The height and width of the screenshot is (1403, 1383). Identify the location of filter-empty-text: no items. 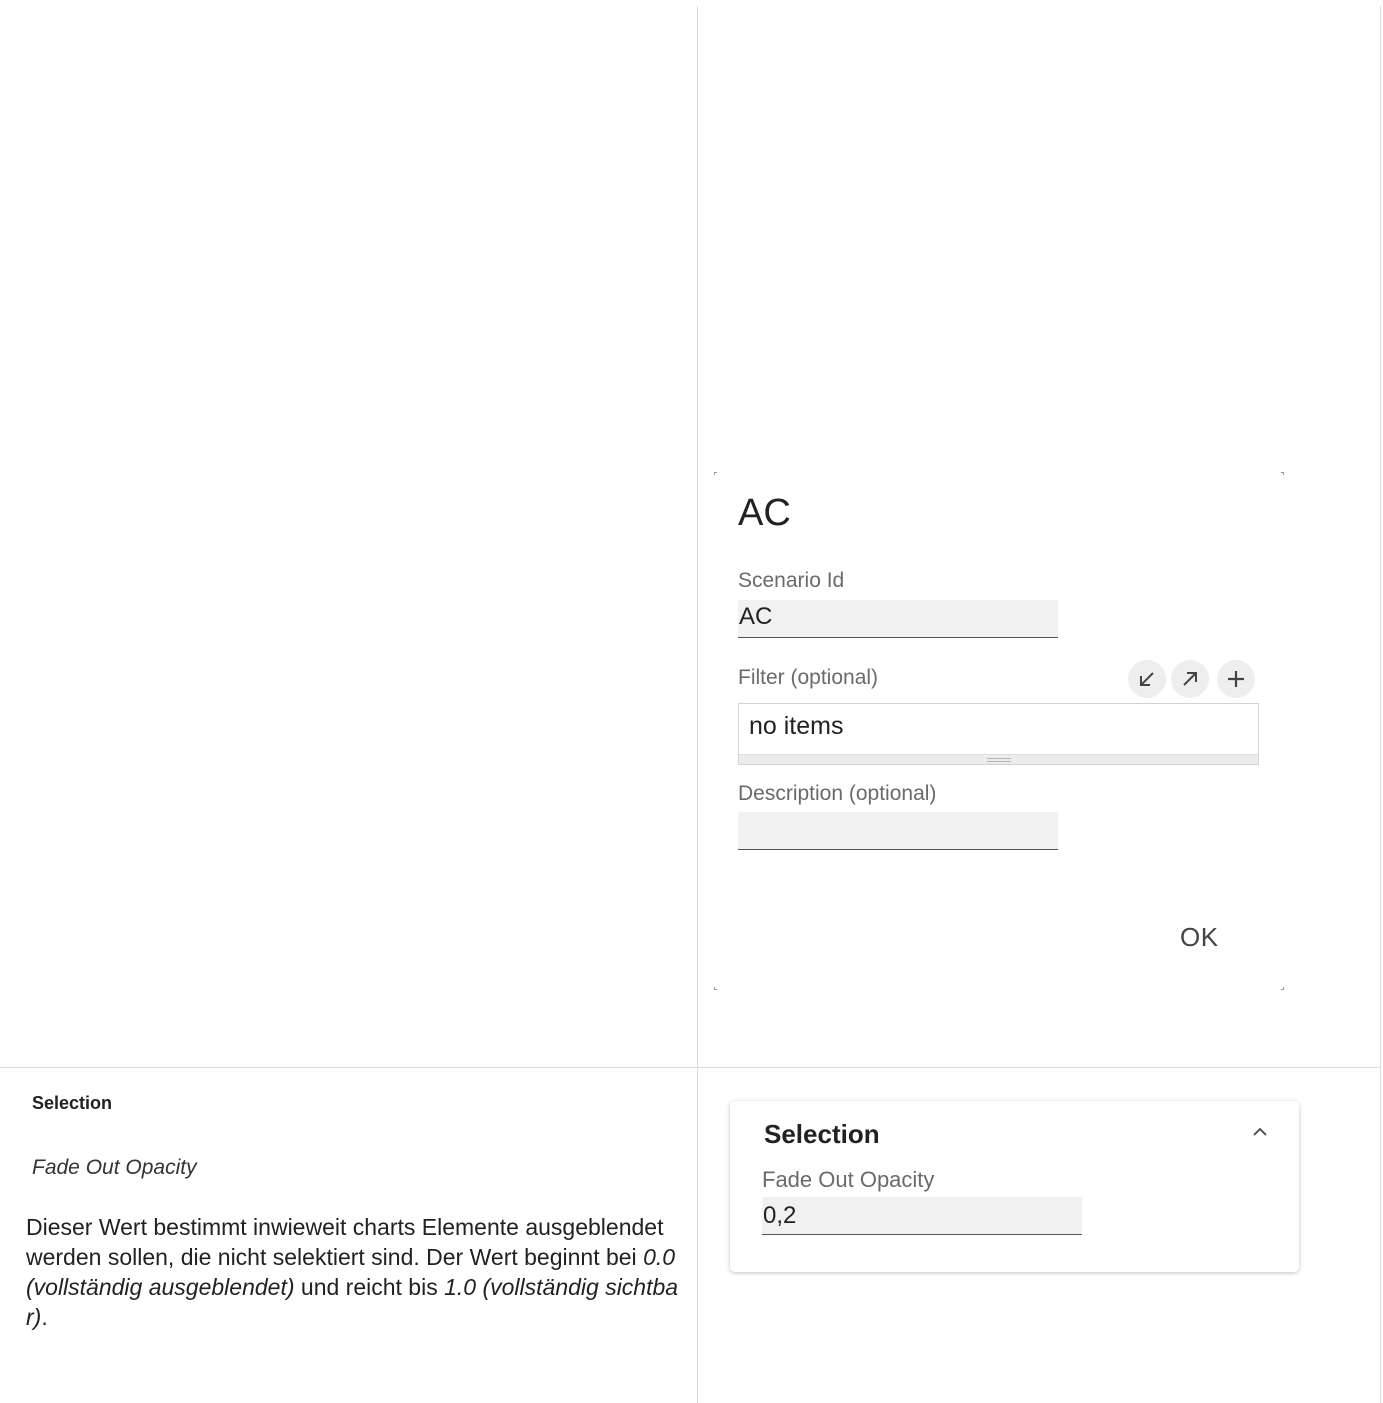
(796, 726).